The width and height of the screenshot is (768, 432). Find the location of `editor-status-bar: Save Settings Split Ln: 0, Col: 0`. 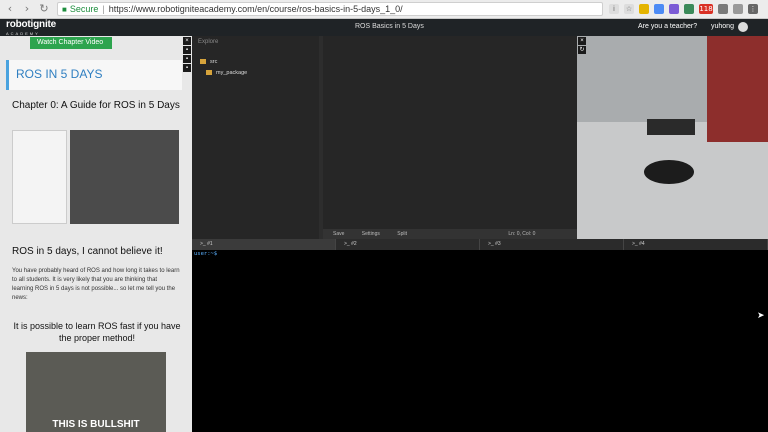

editor-status-bar: Save Settings Split Ln: 0, Col: 0 is located at coordinates (450, 234).